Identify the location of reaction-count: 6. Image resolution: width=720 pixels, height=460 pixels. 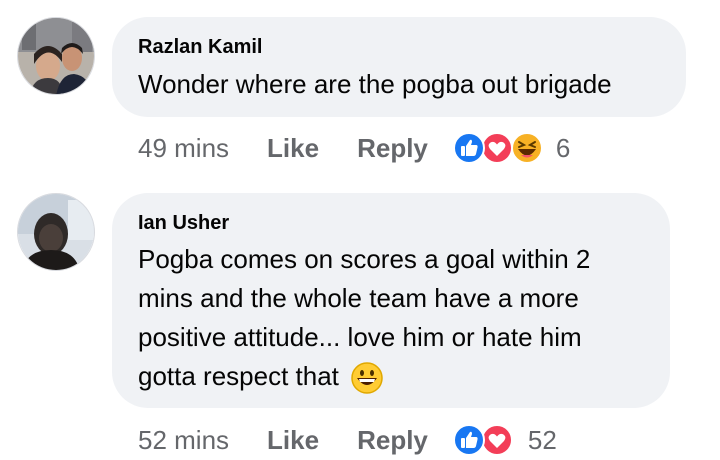
(563, 148).